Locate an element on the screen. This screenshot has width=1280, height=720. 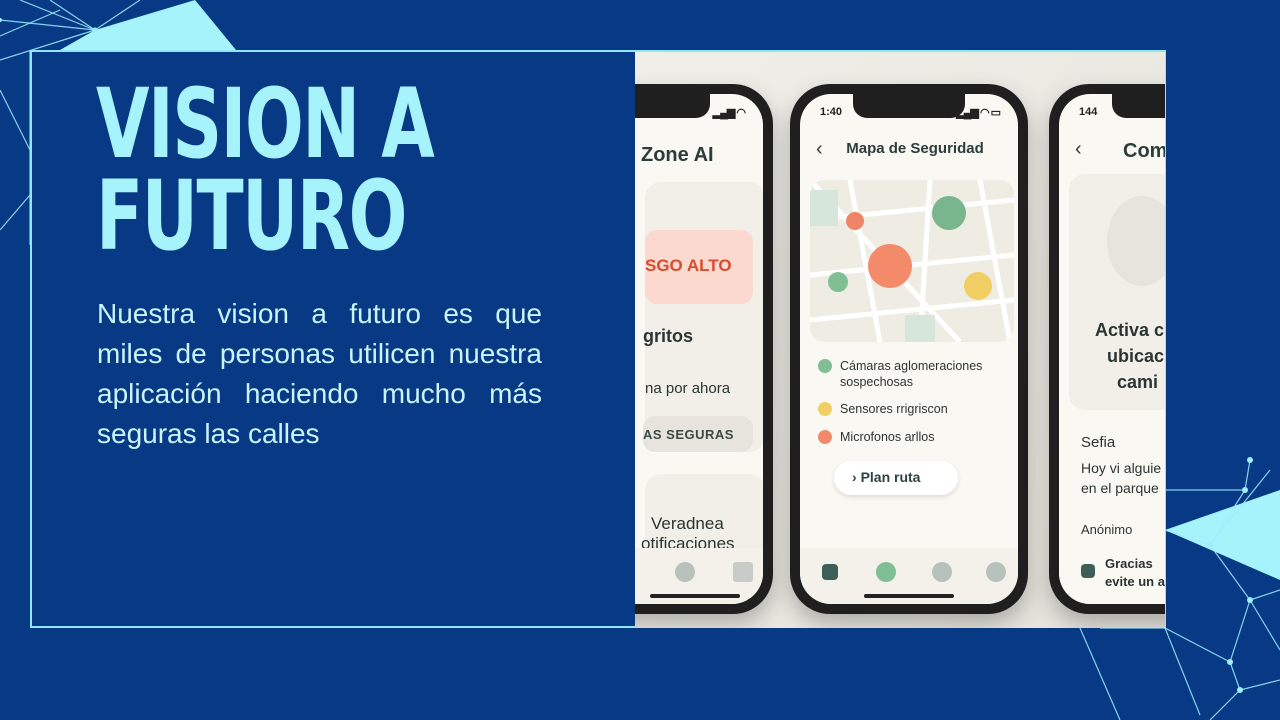
safety-map is located at coordinates (912, 261).